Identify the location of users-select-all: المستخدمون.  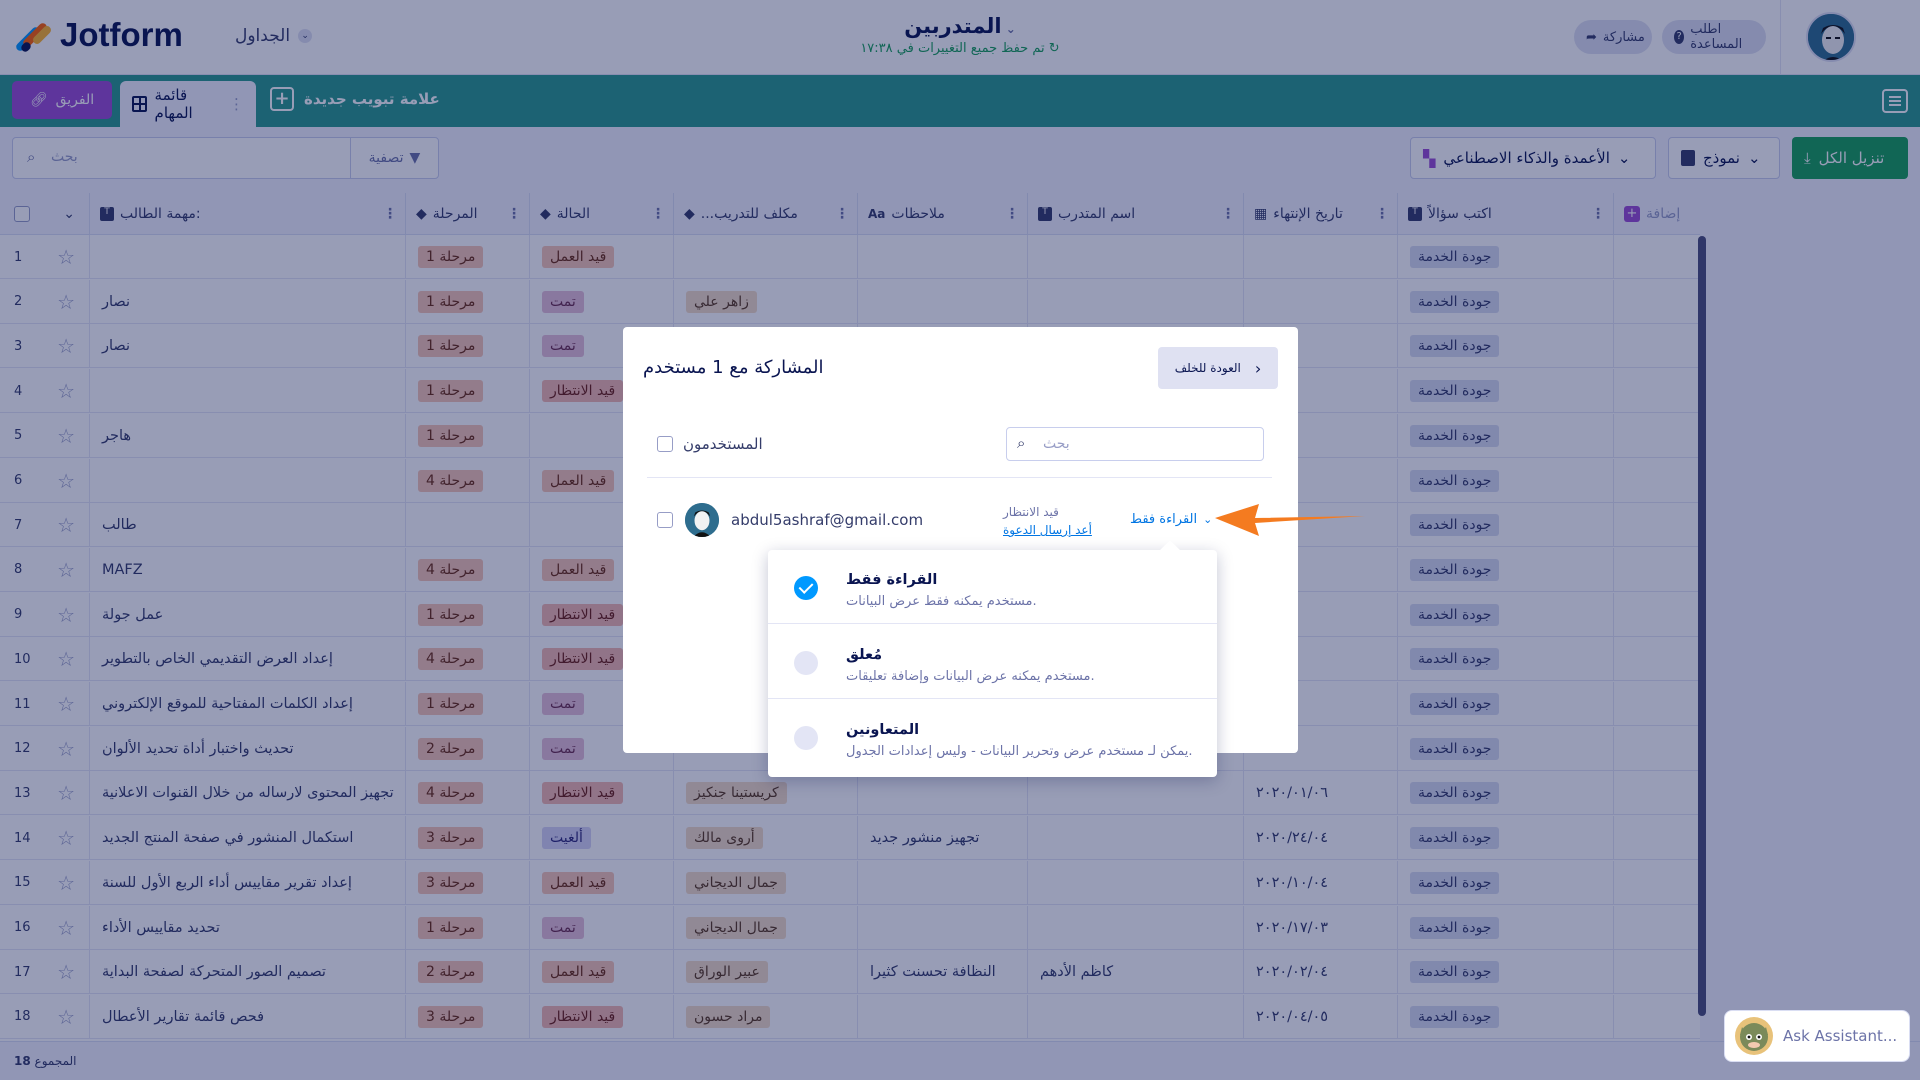
(710, 444).